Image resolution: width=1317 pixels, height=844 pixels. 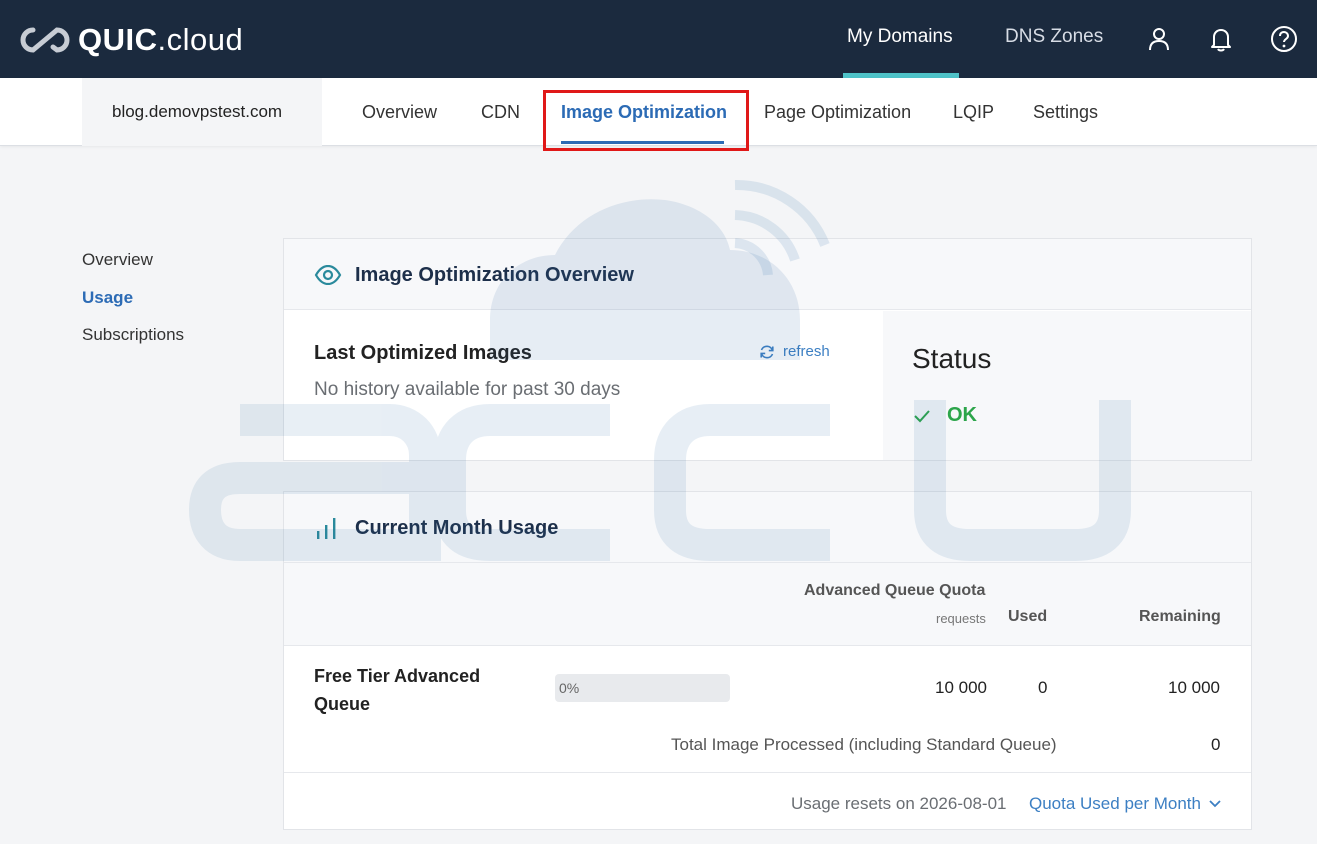 What do you see at coordinates (899, 803) in the screenshot?
I see `usage-reset-text: Usage resets on 2026-08-01` at bounding box center [899, 803].